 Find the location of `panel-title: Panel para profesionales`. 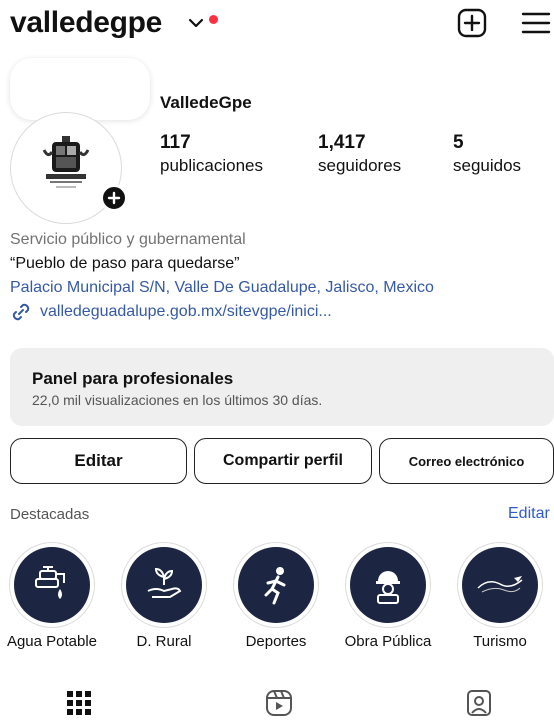

panel-title: Panel para profesionales is located at coordinates (133, 378).